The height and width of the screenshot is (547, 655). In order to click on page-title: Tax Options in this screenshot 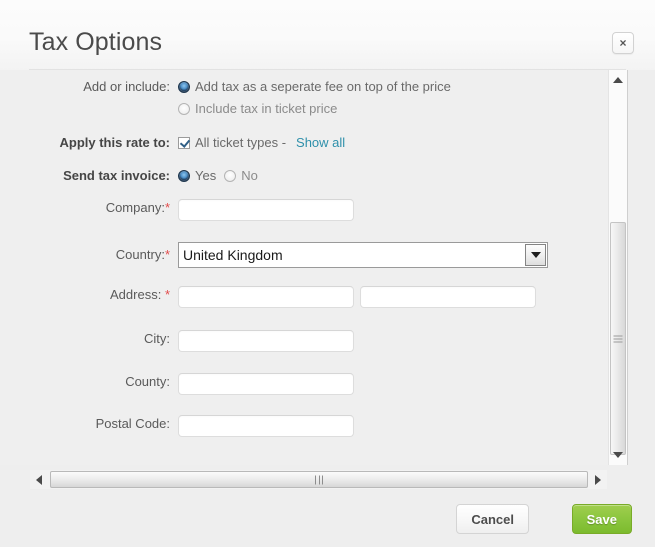, I will do `click(96, 42)`.